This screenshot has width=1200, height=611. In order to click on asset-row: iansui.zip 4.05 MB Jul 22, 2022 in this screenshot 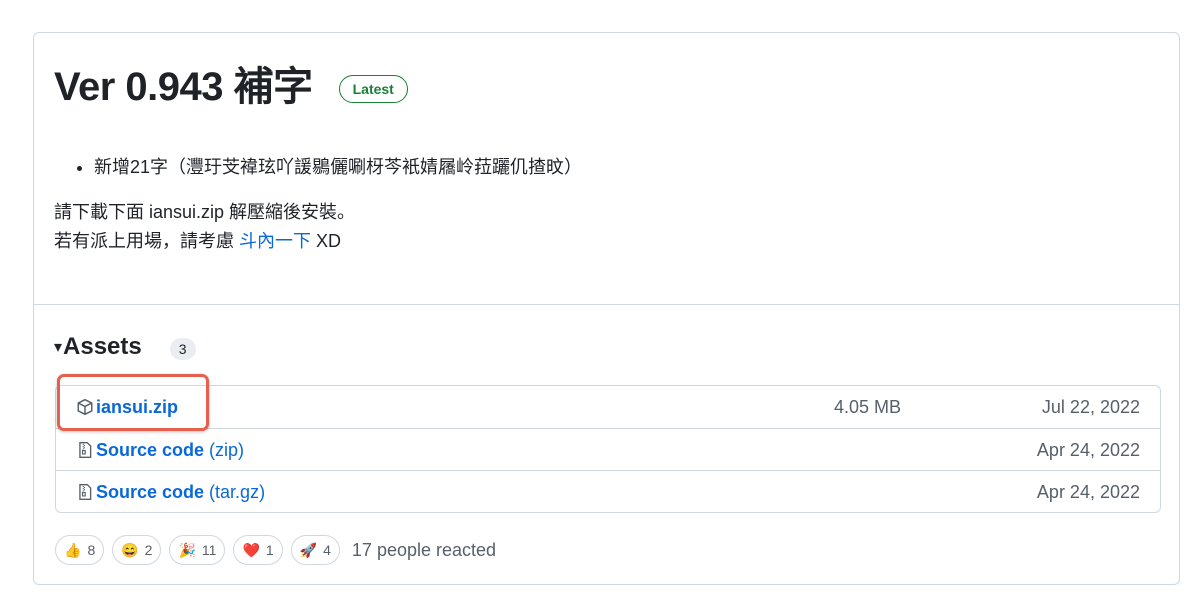, I will do `click(608, 407)`.